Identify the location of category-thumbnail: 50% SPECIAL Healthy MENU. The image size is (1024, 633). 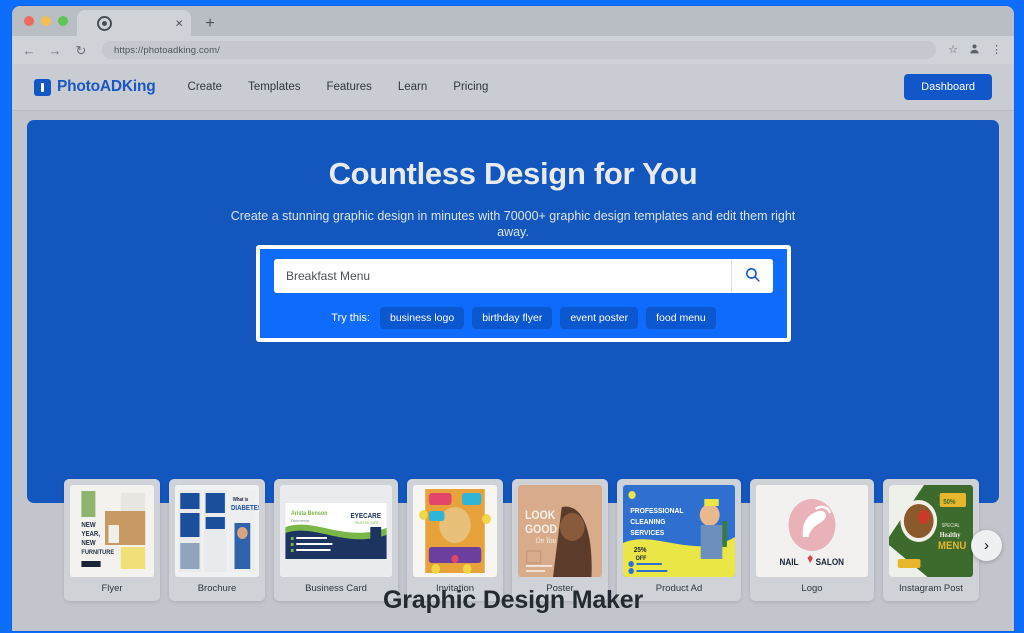
(931, 531).